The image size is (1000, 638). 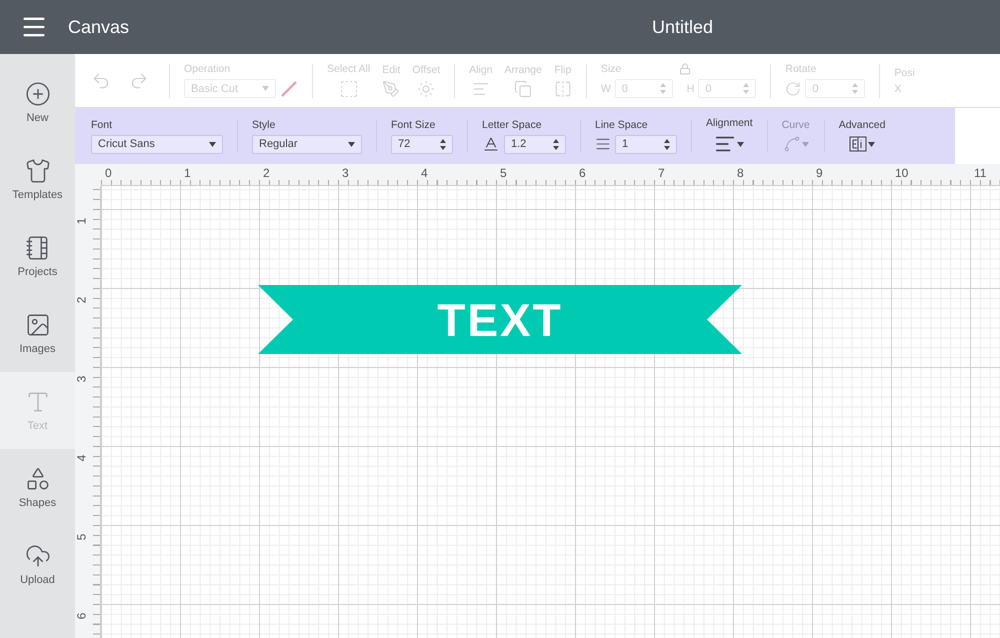 What do you see at coordinates (980, 173) in the screenshot?
I see `ruler-label: 11` at bounding box center [980, 173].